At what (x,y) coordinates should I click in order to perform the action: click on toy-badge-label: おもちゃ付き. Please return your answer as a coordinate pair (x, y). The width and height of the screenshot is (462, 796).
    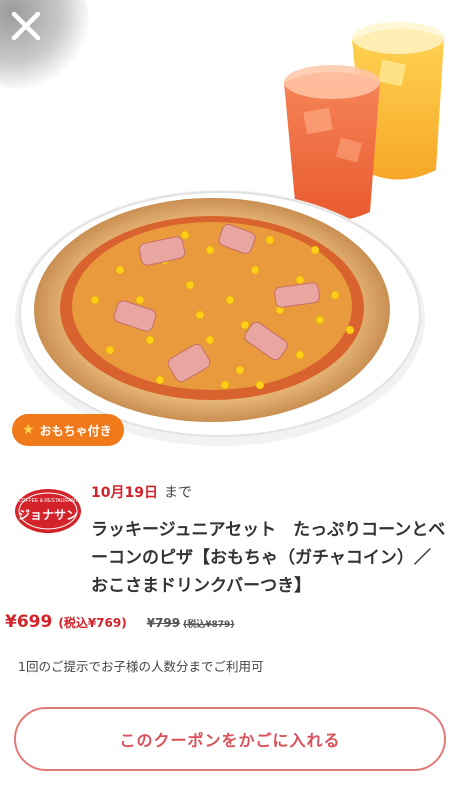
    Looking at the image, I should click on (75, 430).